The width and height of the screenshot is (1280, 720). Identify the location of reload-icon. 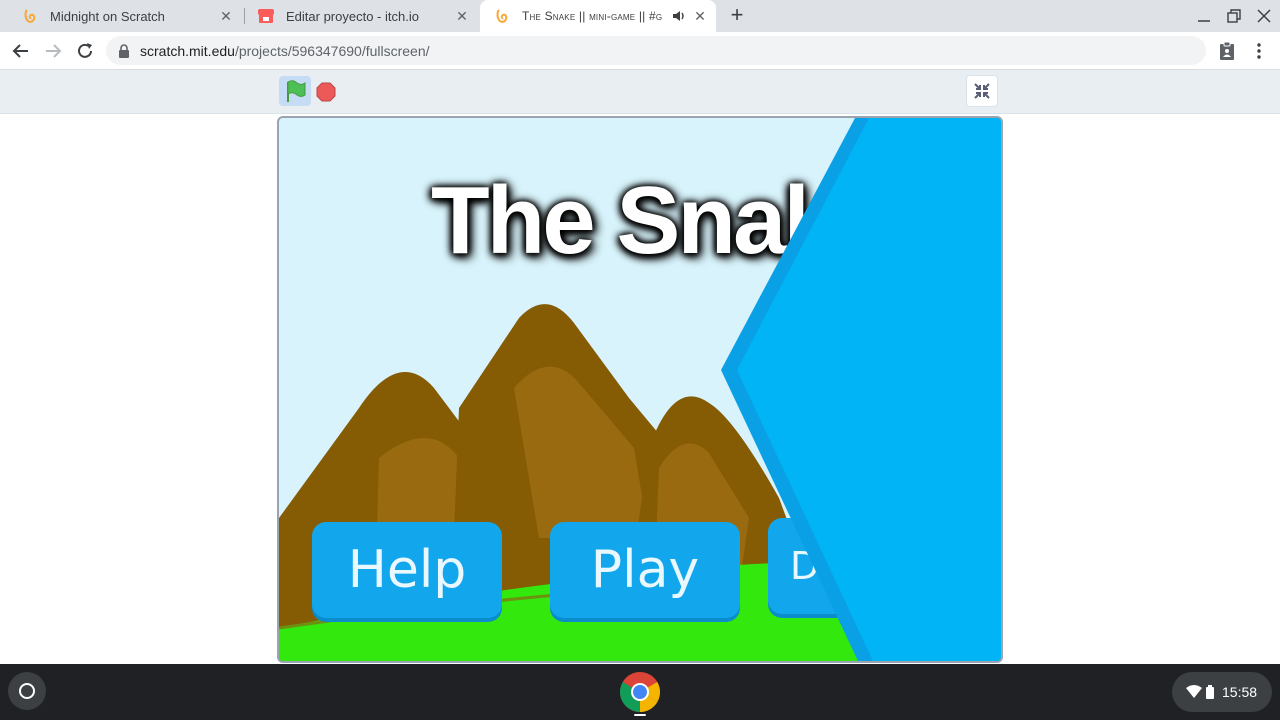
(85, 51).